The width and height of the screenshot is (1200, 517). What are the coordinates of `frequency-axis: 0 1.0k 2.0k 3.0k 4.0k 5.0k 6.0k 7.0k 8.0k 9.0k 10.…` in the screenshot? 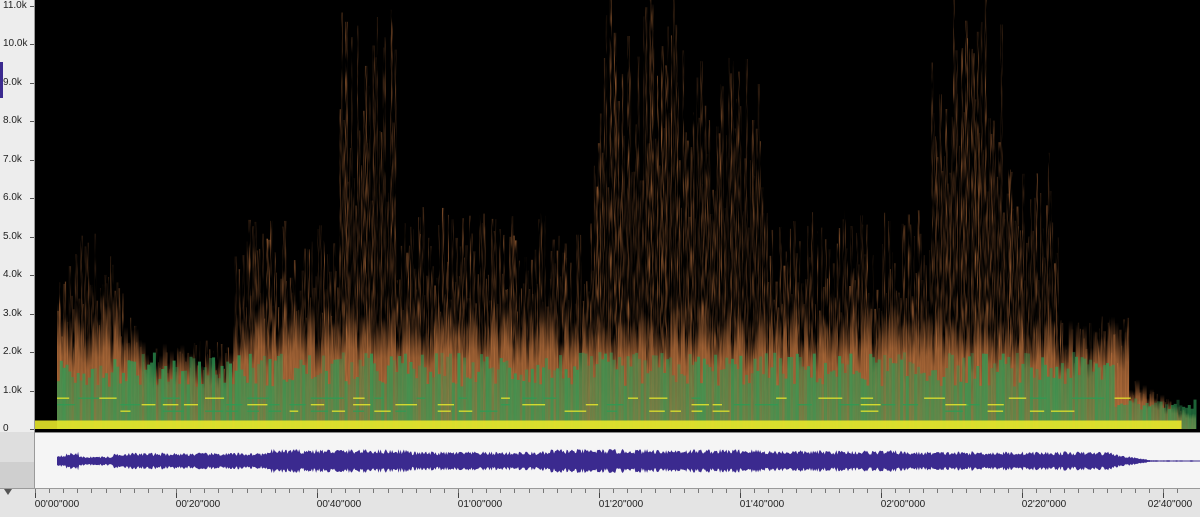 It's located at (17, 217).